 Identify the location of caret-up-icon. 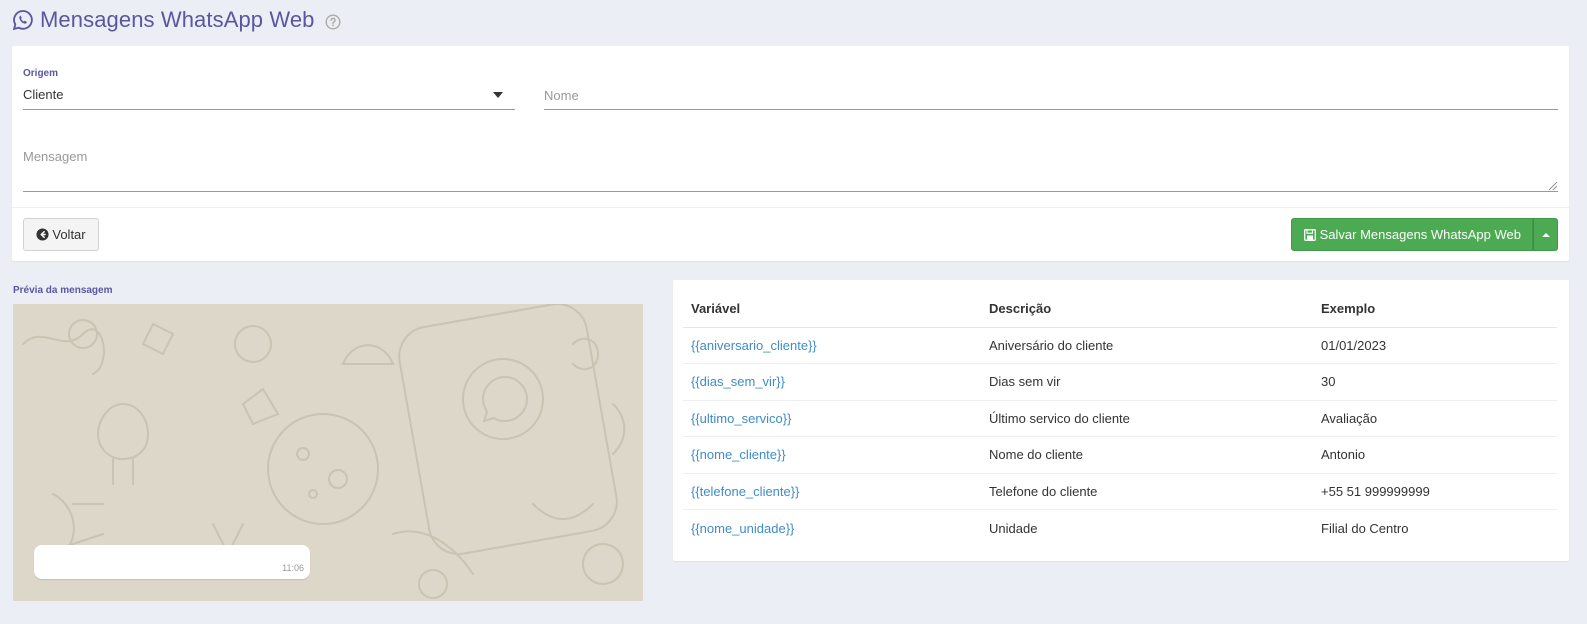
(1546, 235).